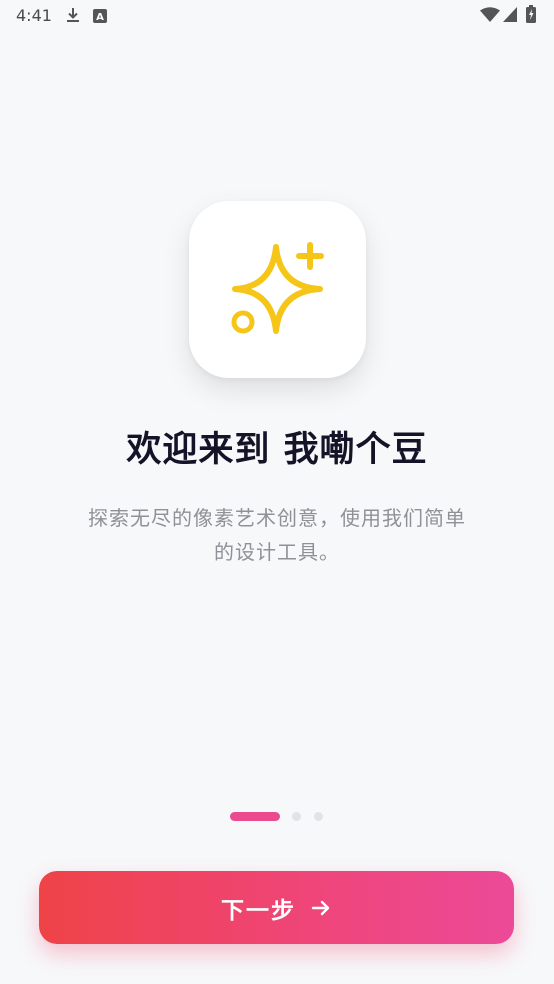 This screenshot has width=554, height=984. What do you see at coordinates (510, 17) in the screenshot?
I see `signal-icon` at bounding box center [510, 17].